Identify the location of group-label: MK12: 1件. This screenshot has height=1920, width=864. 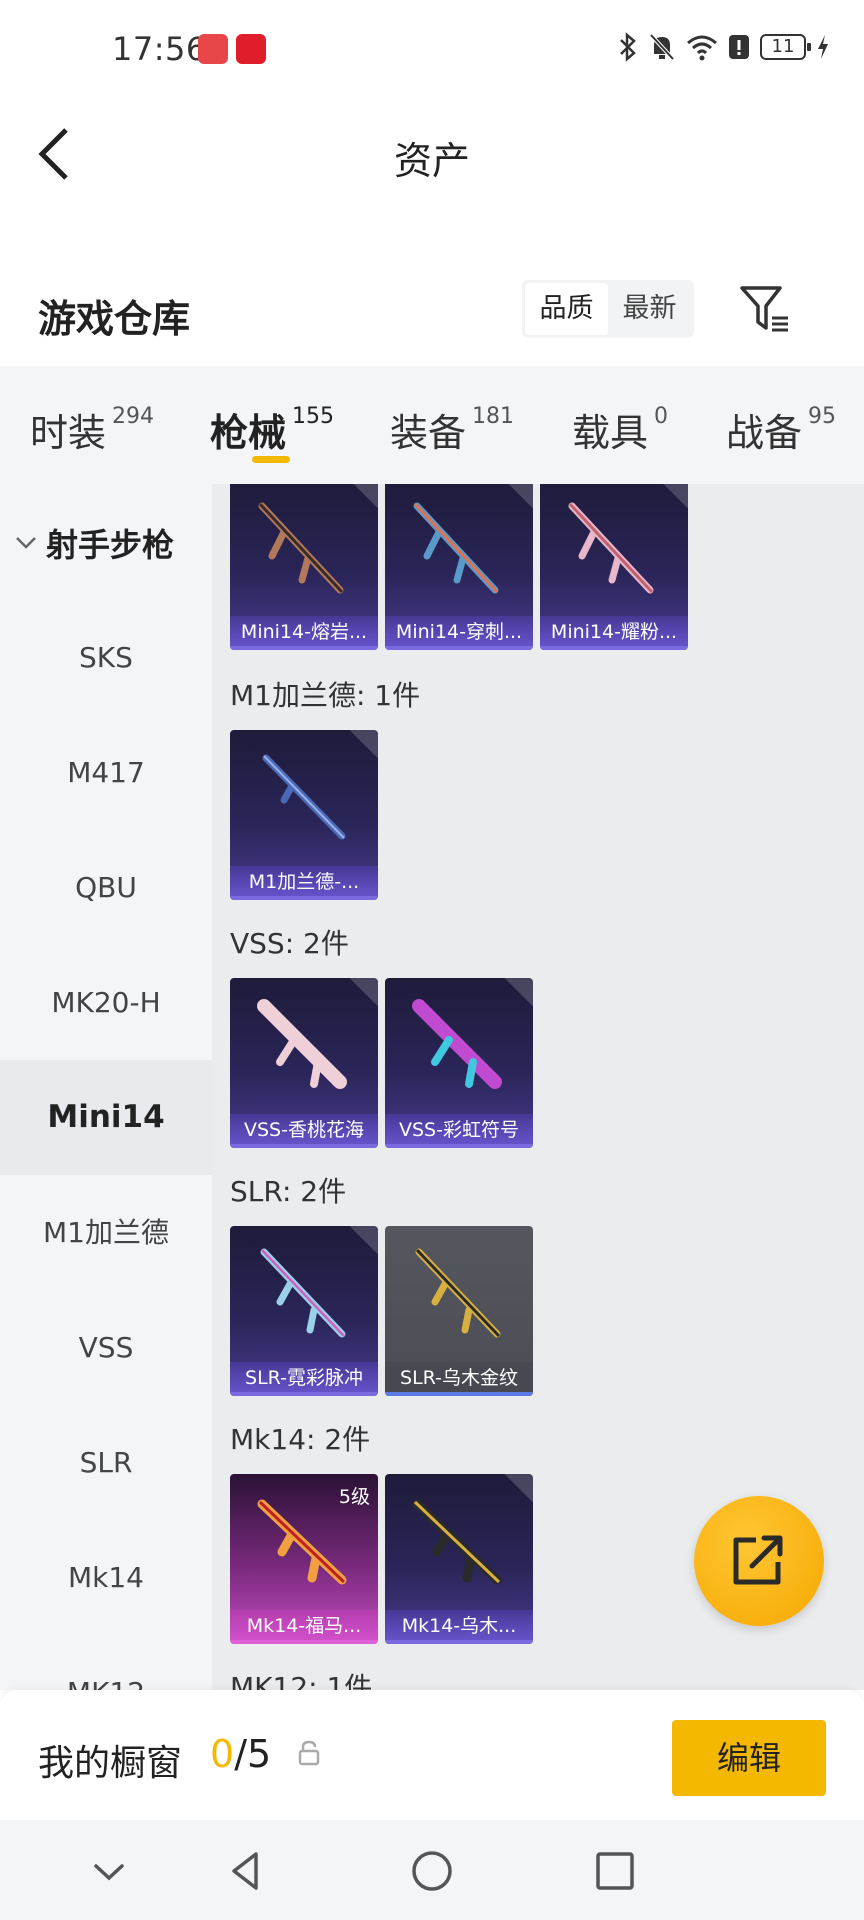
(301, 1680).